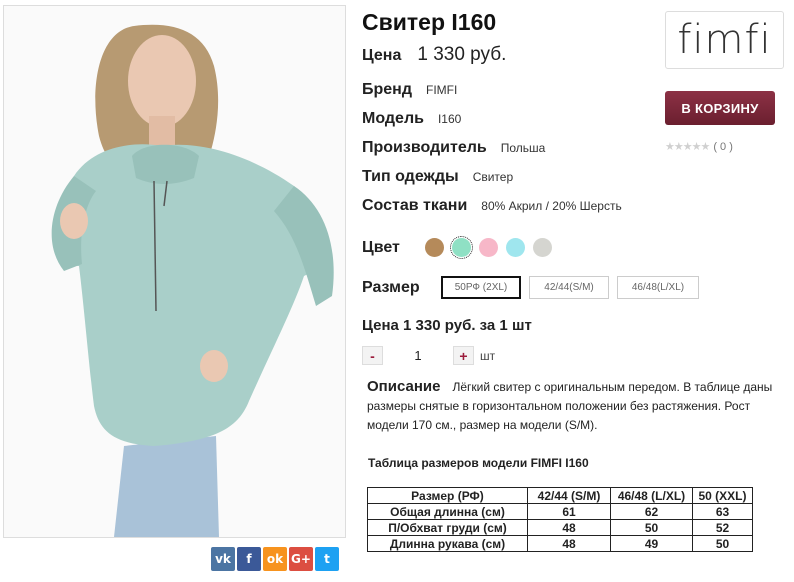 This screenshot has width=794, height=582. I want to click on spec-key: Производитель, so click(424, 147).